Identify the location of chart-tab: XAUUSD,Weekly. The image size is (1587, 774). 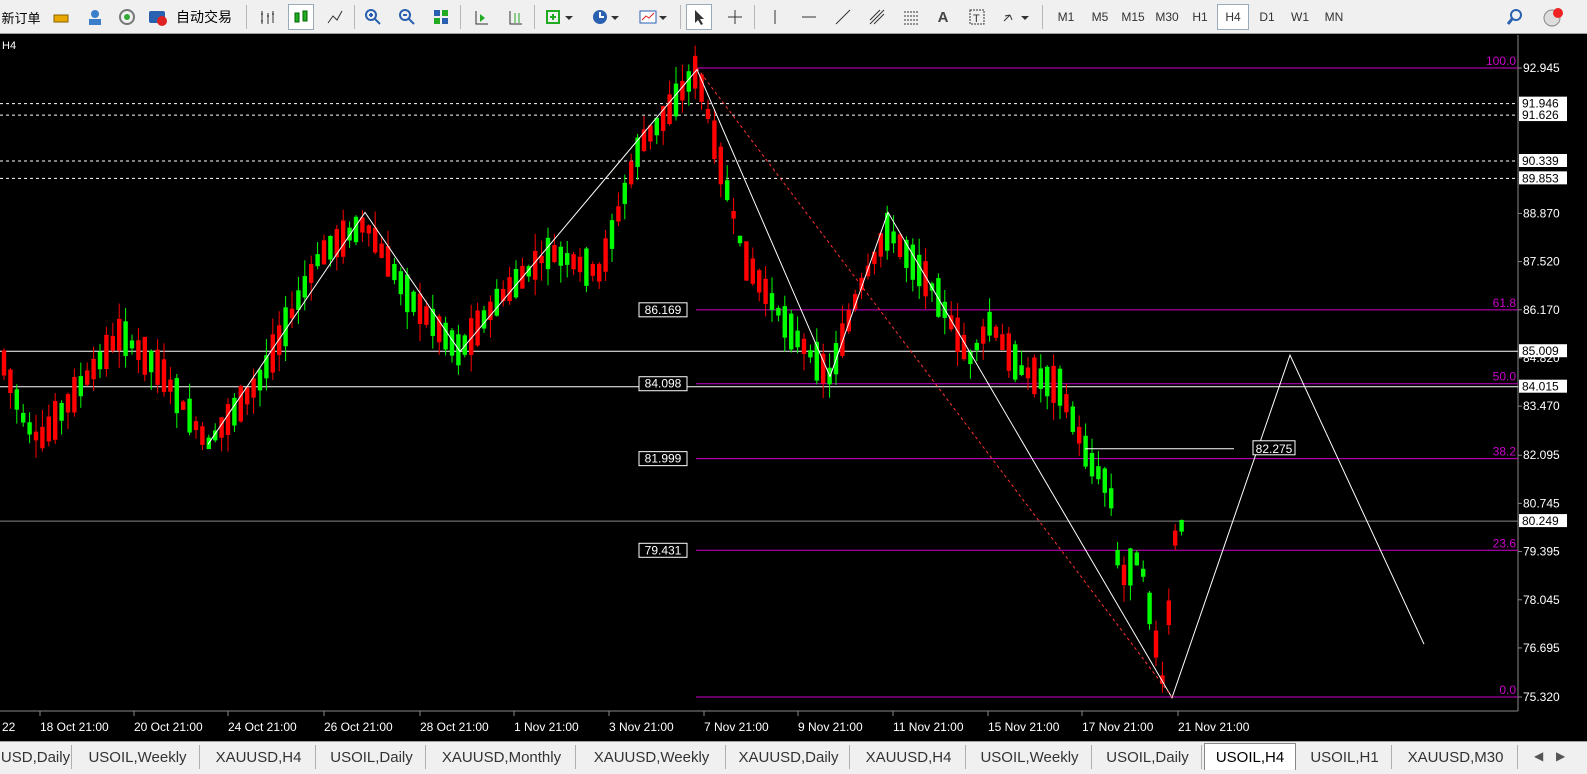
(652, 757).